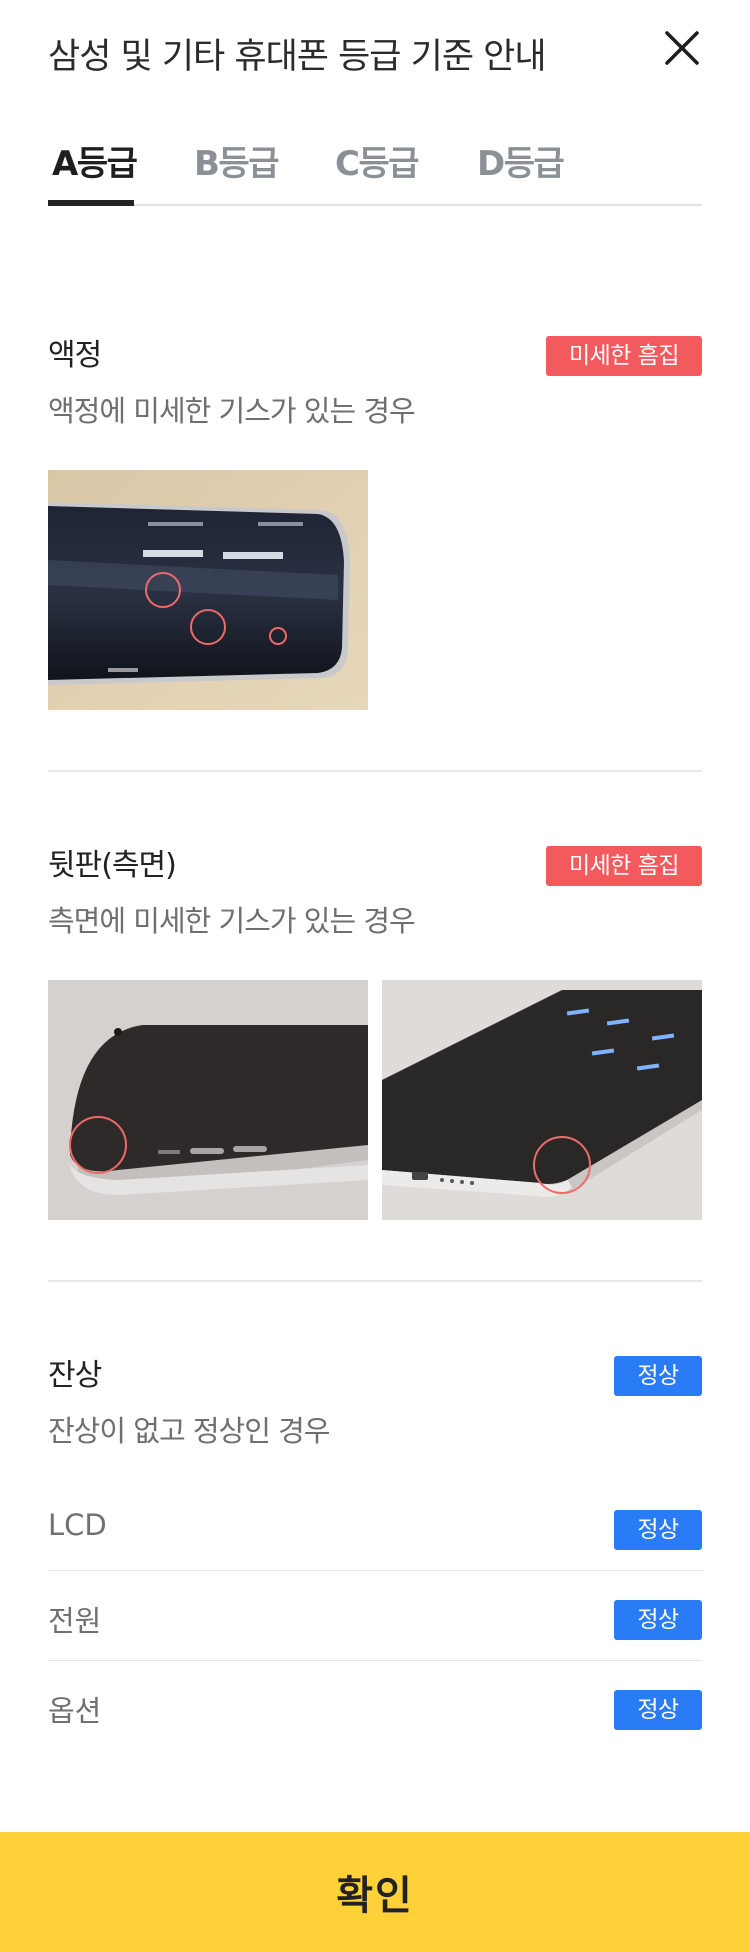 Image resolution: width=750 pixels, height=1952 pixels. What do you see at coordinates (189, 1431) in the screenshot?
I see `section-description: 잔상이 없고 정상인 경우` at bounding box center [189, 1431].